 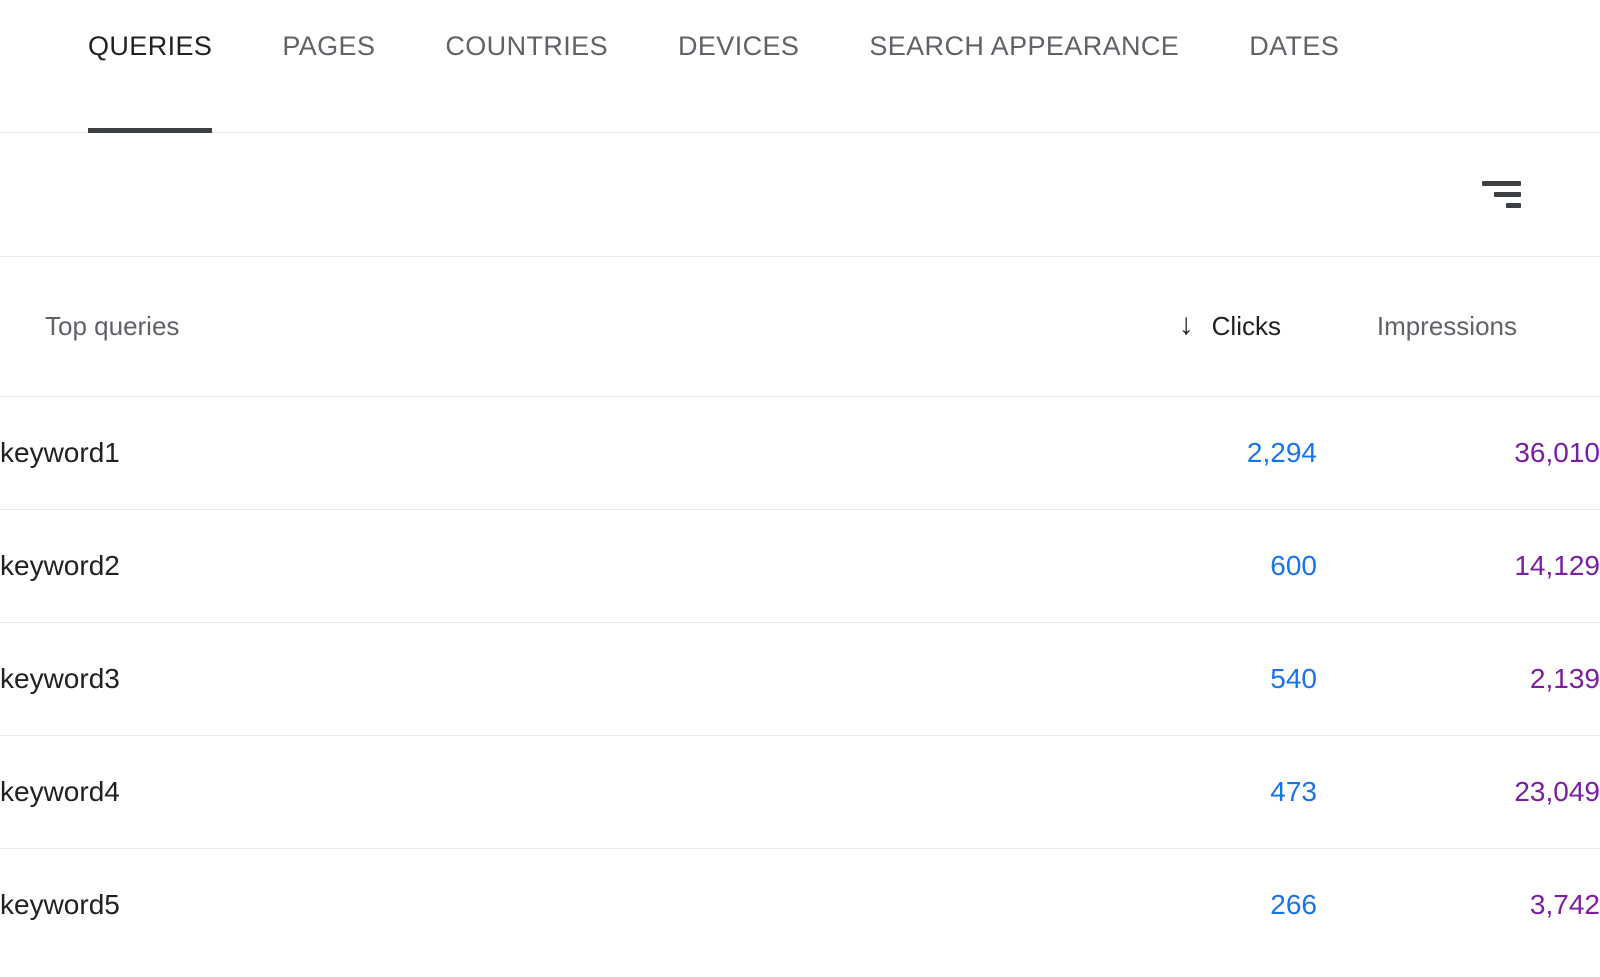 I want to click on cell-impressions: 3,742, so click(x=1564, y=904).